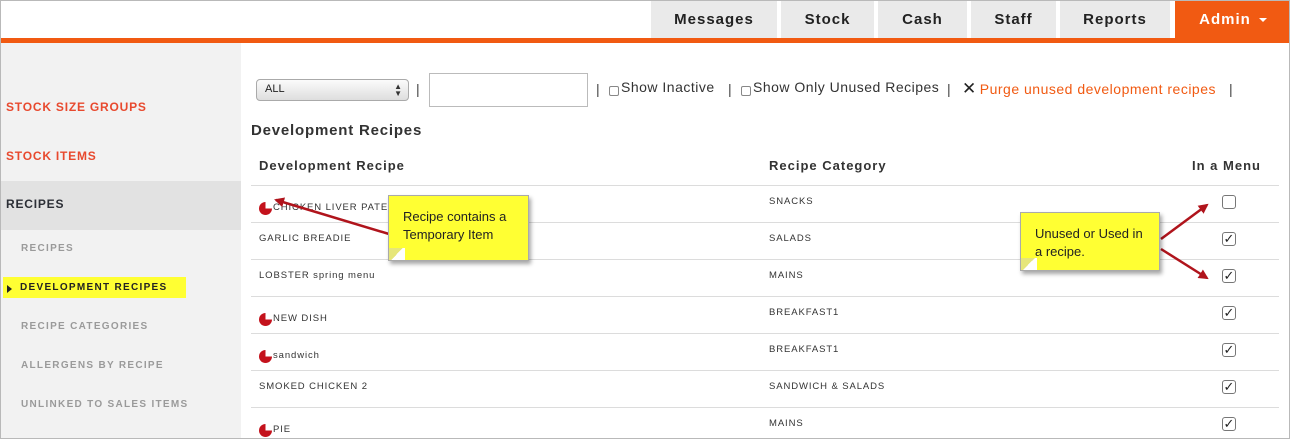  Describe the element at coordinates (317, 275) in the screenshot. I see `recipe-name: LOBSTER spring menu` at that location.